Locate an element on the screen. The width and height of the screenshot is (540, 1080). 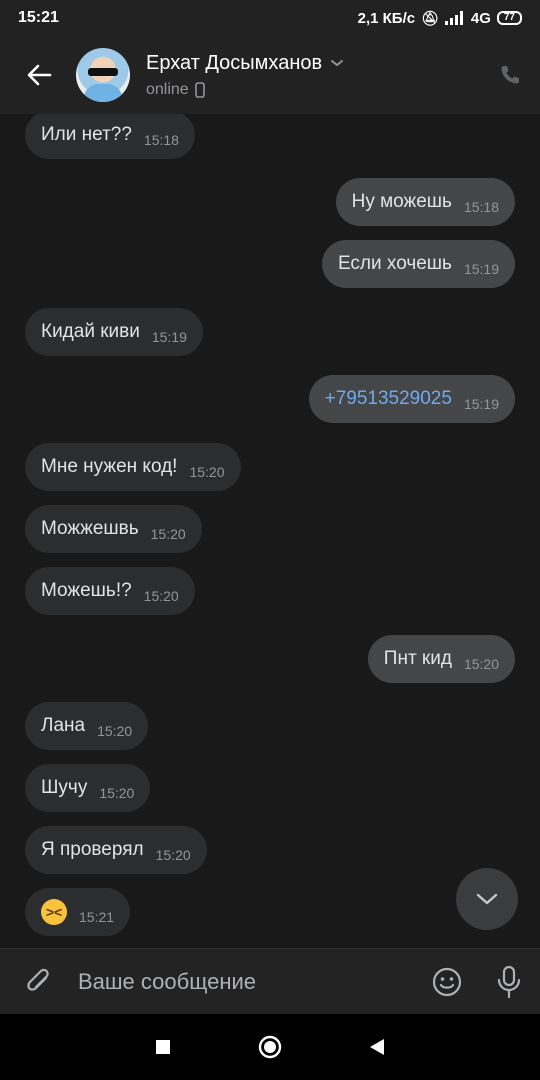
scroll-down-button is located at coordinates (487, 899).